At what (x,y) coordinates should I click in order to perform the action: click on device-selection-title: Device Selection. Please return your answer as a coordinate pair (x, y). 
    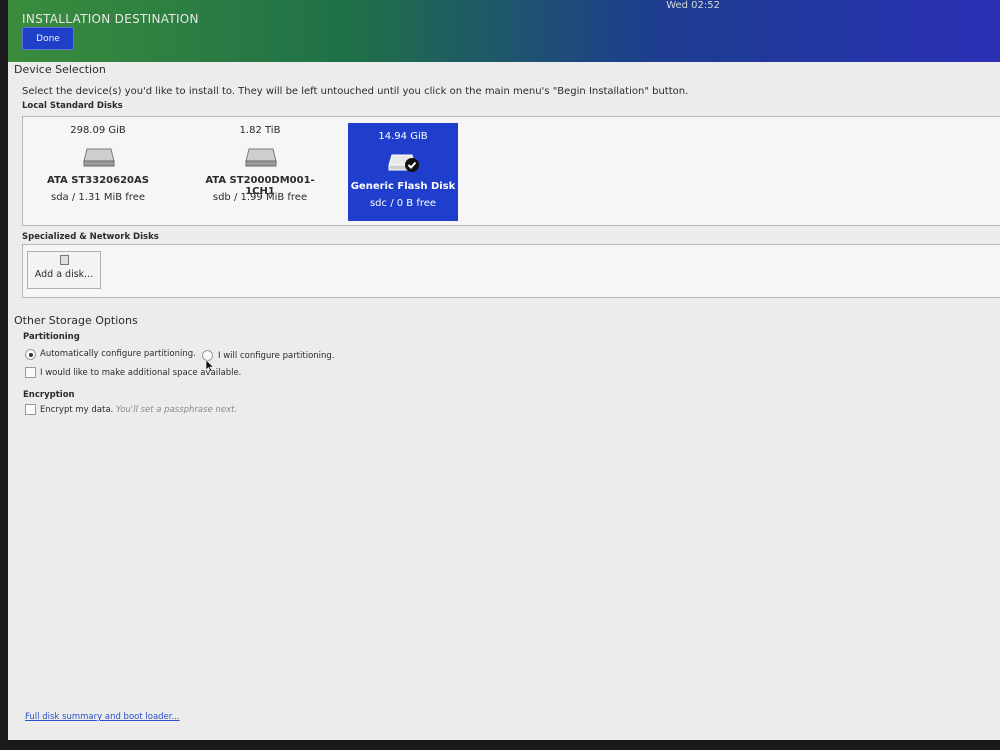
    Looking at the image, I should click on (60, 69).